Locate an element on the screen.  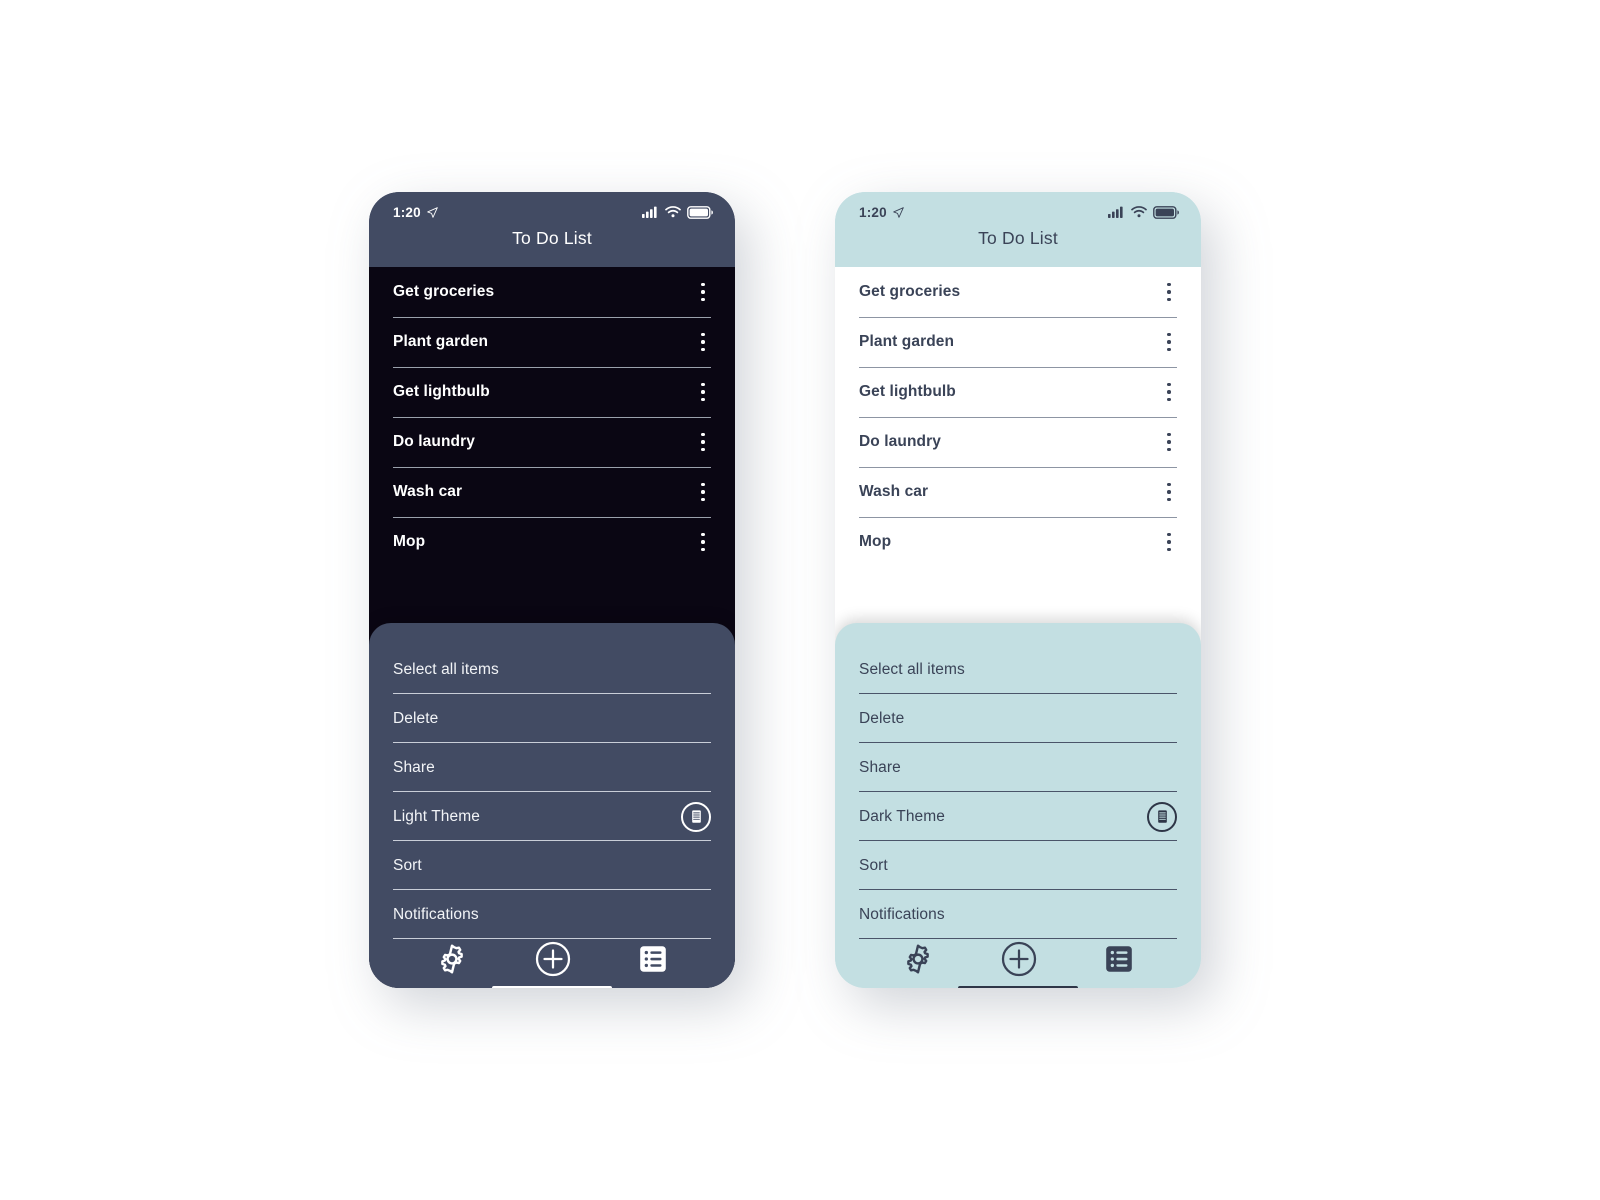
gear-icon is located at coordinates (452, 959).